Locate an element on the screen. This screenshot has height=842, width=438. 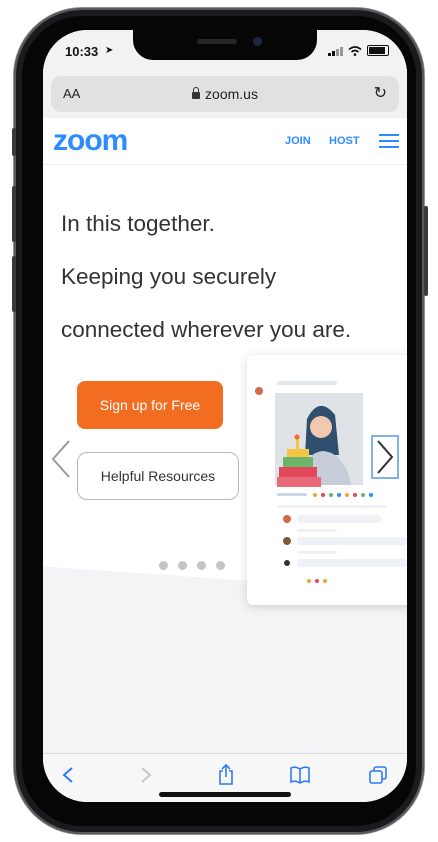
cellular-signal-icon is located at coordinates (335, 51).